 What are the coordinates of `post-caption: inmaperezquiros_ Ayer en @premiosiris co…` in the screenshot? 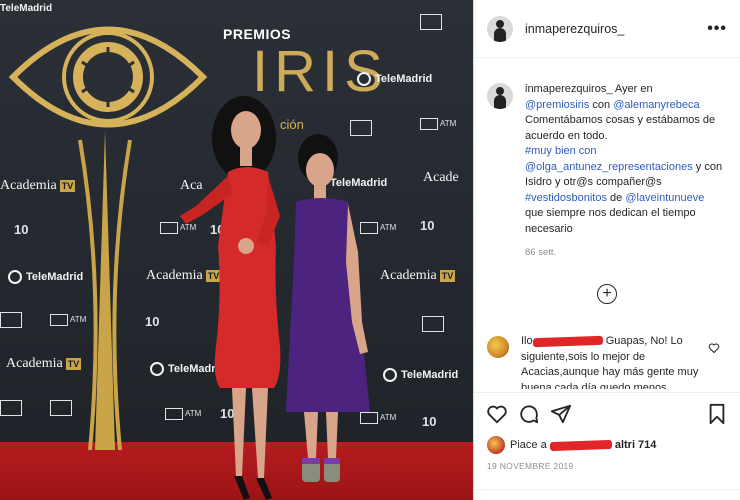 It's located at (609, 171).